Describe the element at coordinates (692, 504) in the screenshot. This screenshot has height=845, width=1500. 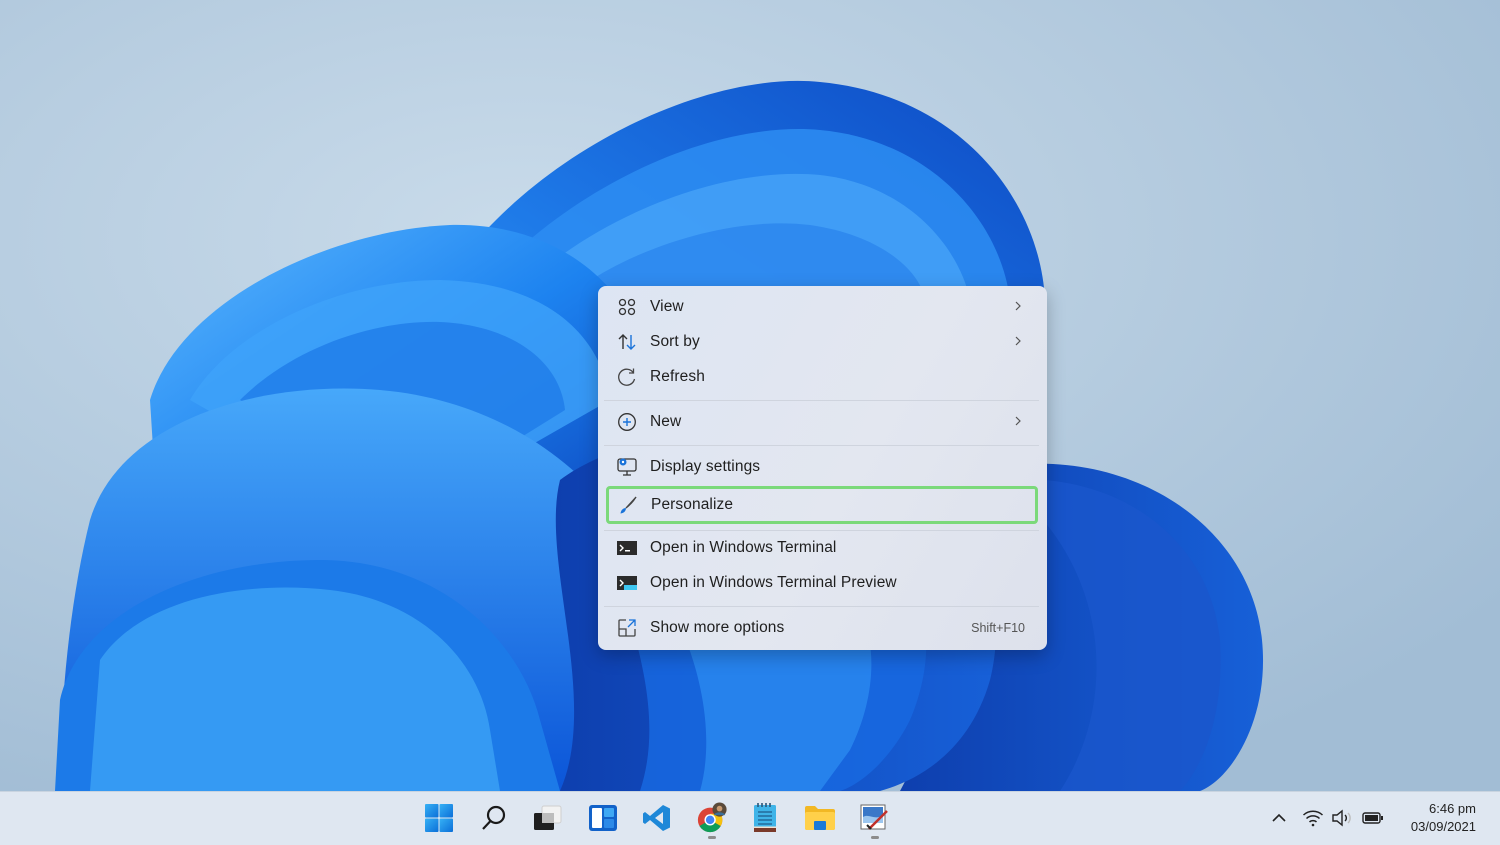
I see `menu-item-label: Personalize` at that location.